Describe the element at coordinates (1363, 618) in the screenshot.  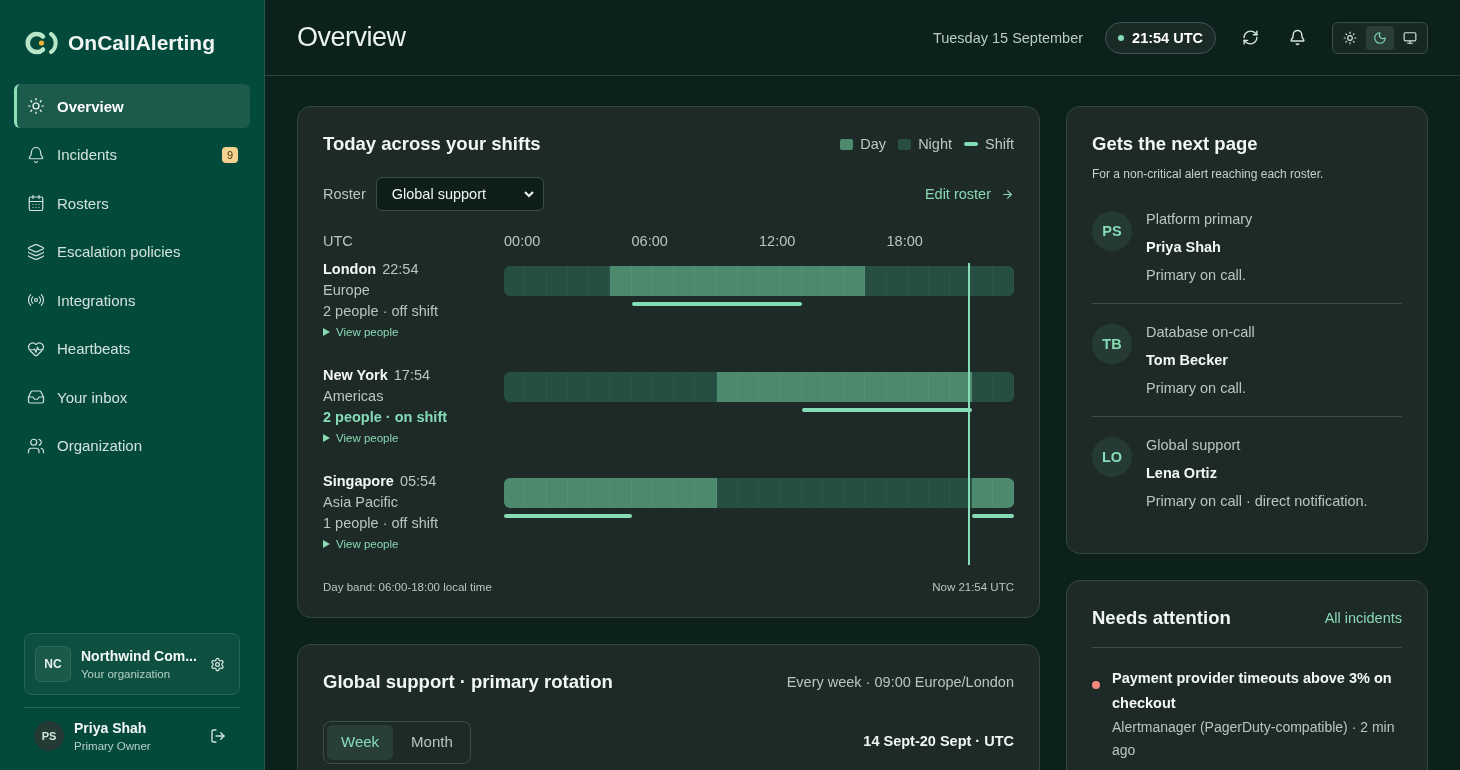
I see `all-incidents-link: All incidents` at that location.